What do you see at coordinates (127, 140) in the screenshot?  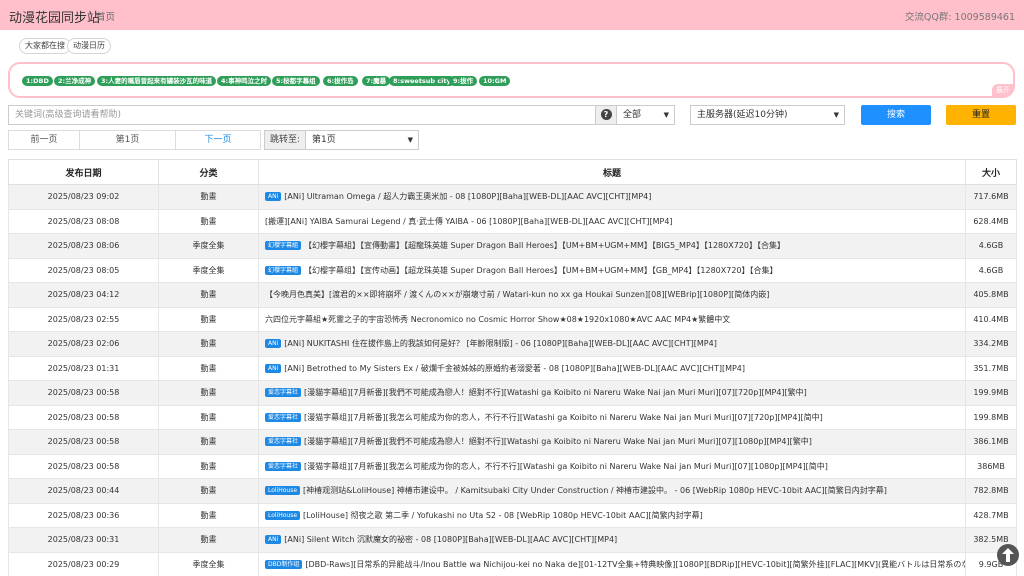 I see `current-page-button: 第1页` at bounding box center [127, 140].